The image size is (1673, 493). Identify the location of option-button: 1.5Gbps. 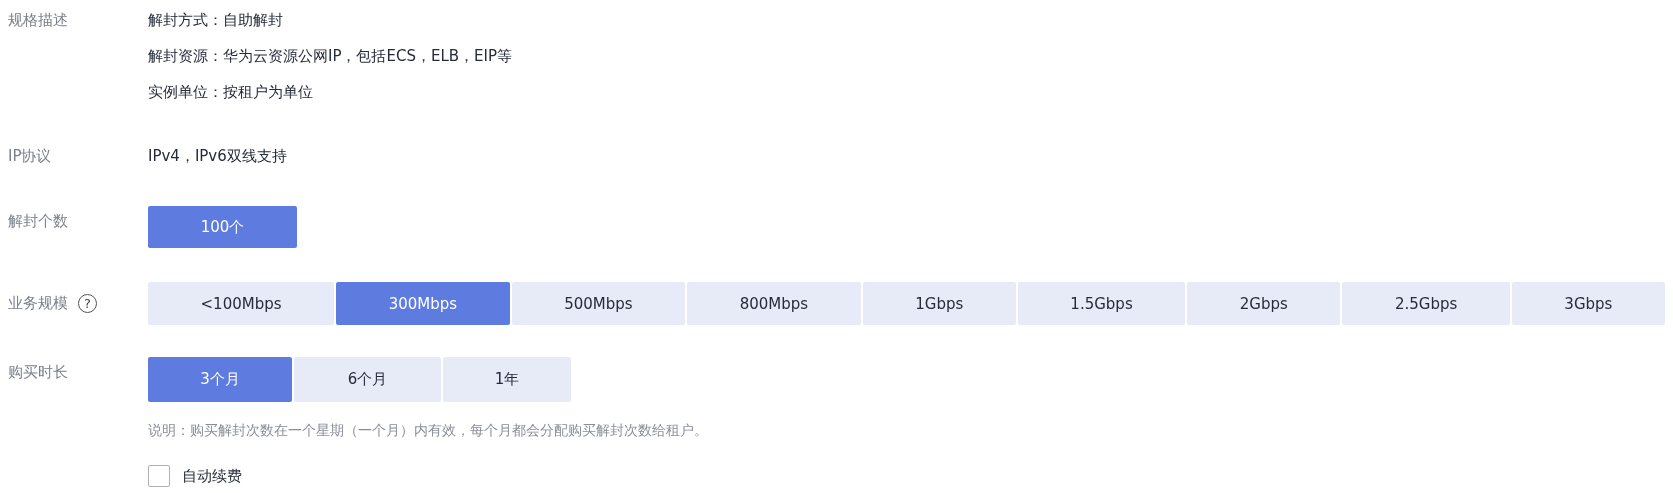
(1101, 303).